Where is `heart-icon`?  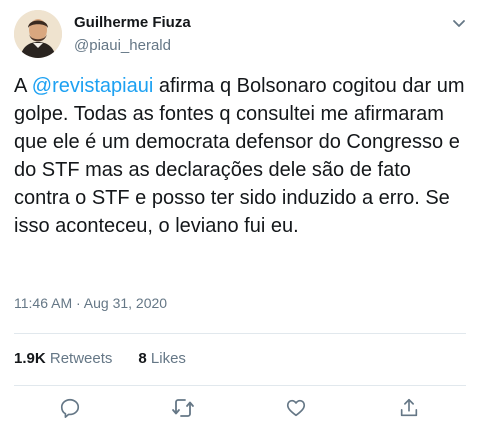 heart-icon is located at coordinates (296, 408).